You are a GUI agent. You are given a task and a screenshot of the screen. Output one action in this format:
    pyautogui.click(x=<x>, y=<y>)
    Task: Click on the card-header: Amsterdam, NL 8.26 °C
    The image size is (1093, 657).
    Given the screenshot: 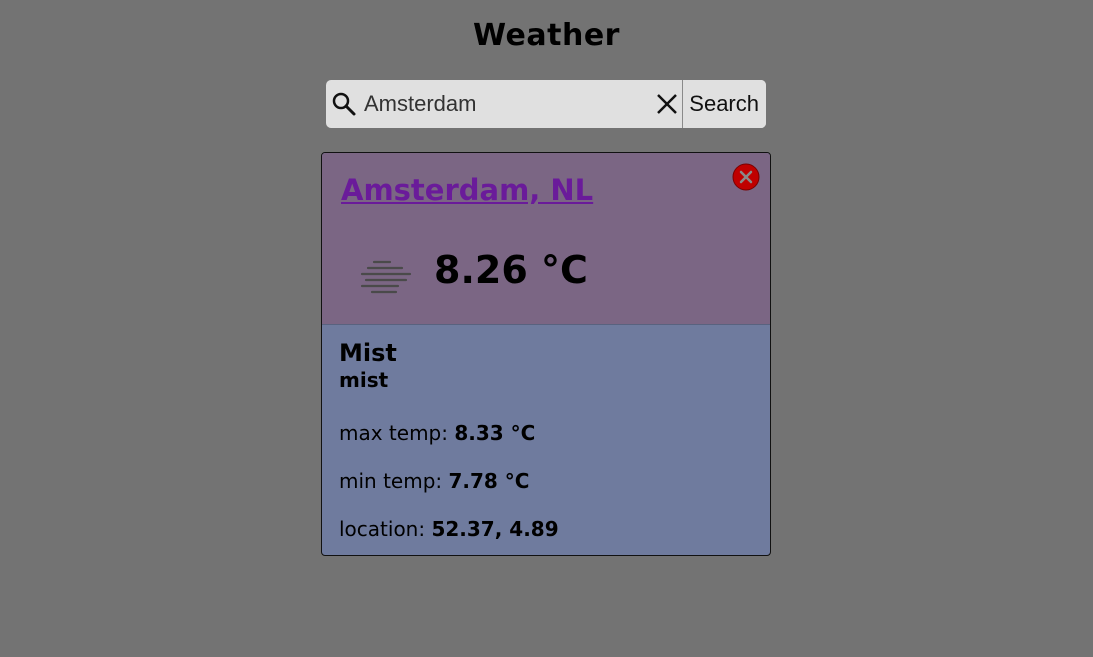 What is the action you would take?
    pyautogui.click(x=546, y=239)
    